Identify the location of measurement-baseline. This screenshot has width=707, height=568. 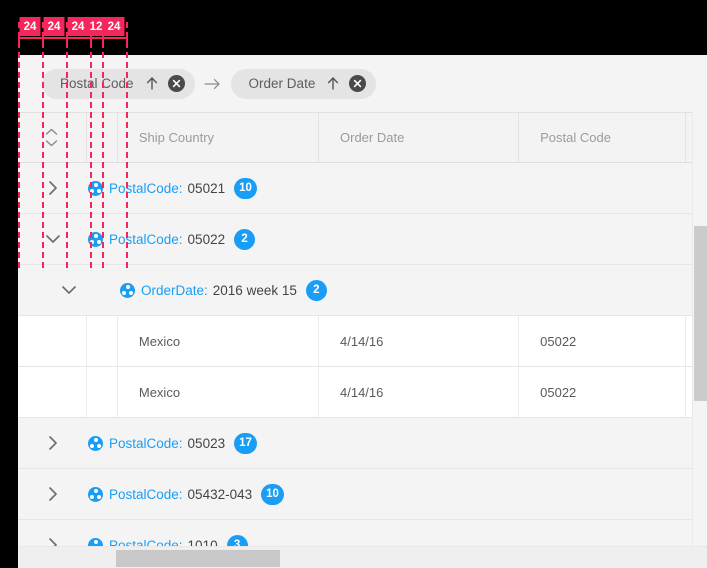
(72, 38).